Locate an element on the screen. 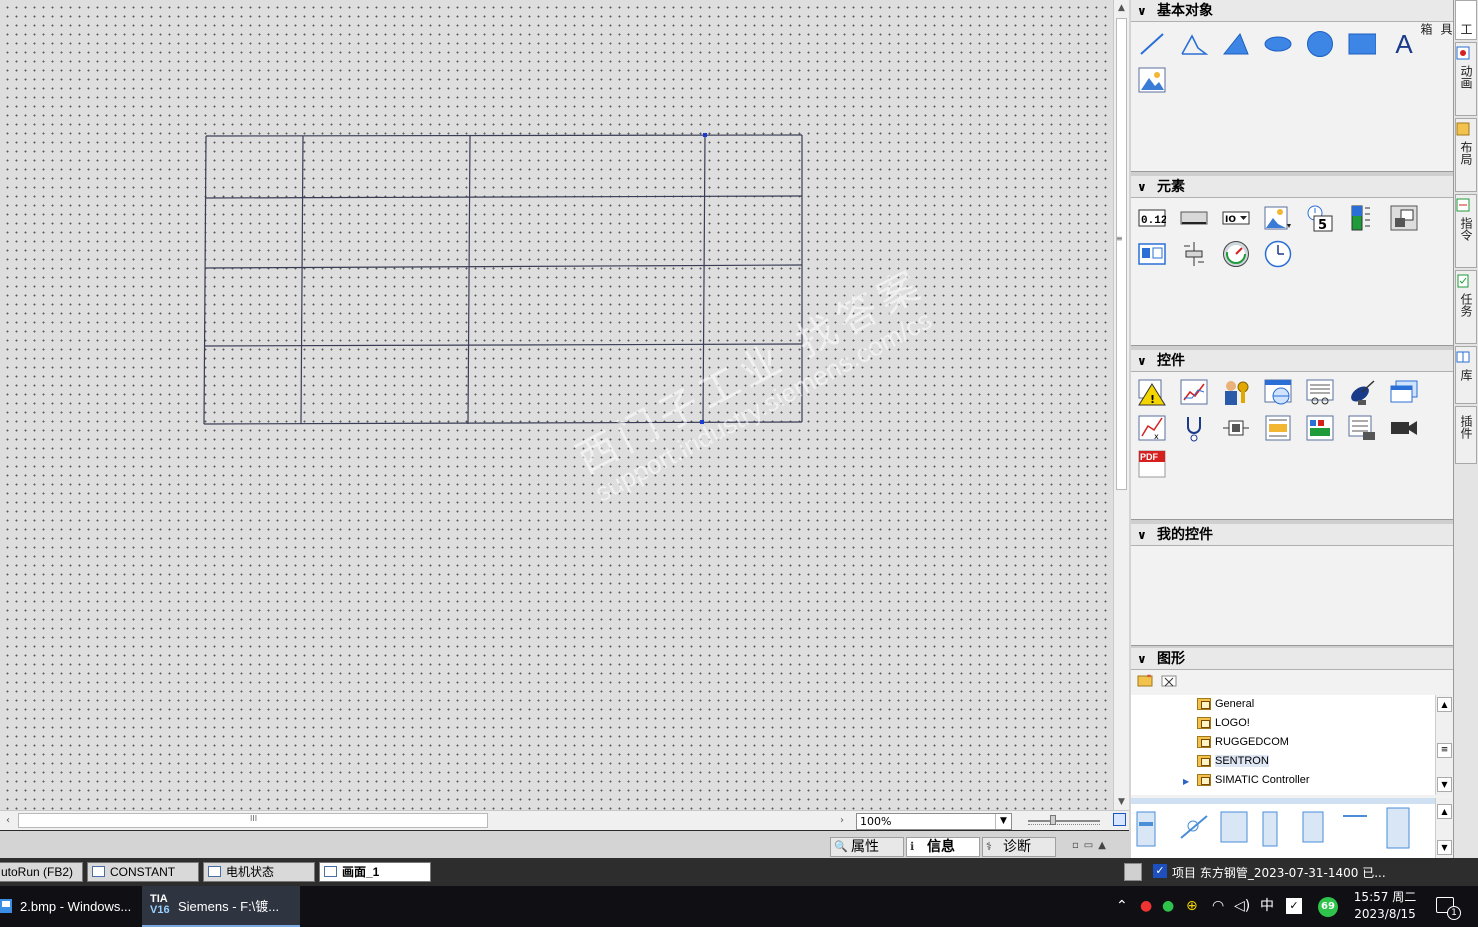 The width and height of the screenshot is (1478, 927). plc-code-view-icon is located at coordinates (1236, 428).